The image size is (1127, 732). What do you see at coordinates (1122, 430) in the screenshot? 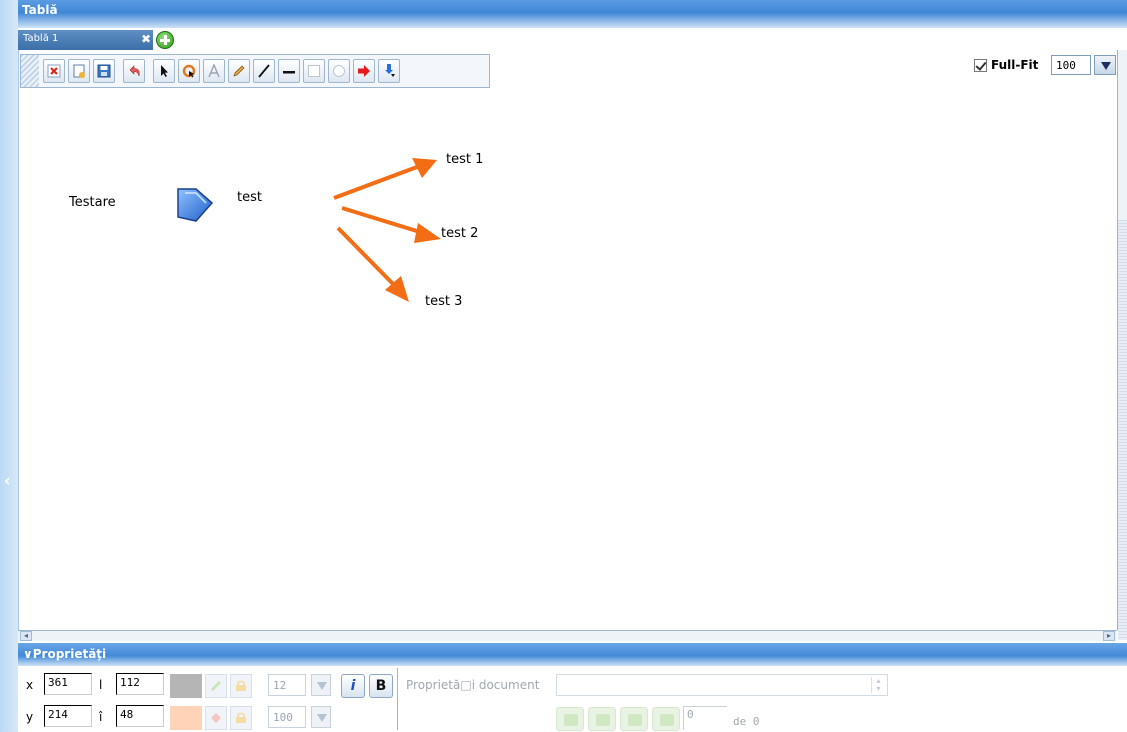
I see `vertical-scroll-thumb` at bounding box center [1122, 430].